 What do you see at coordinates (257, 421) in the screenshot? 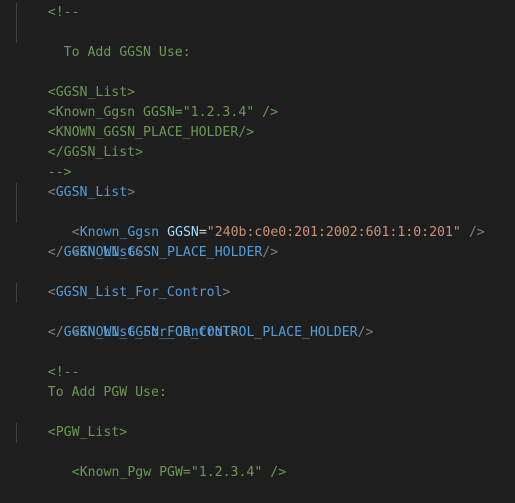
I see `code-line: <PGW_List>` at bounding box center [257, 421].